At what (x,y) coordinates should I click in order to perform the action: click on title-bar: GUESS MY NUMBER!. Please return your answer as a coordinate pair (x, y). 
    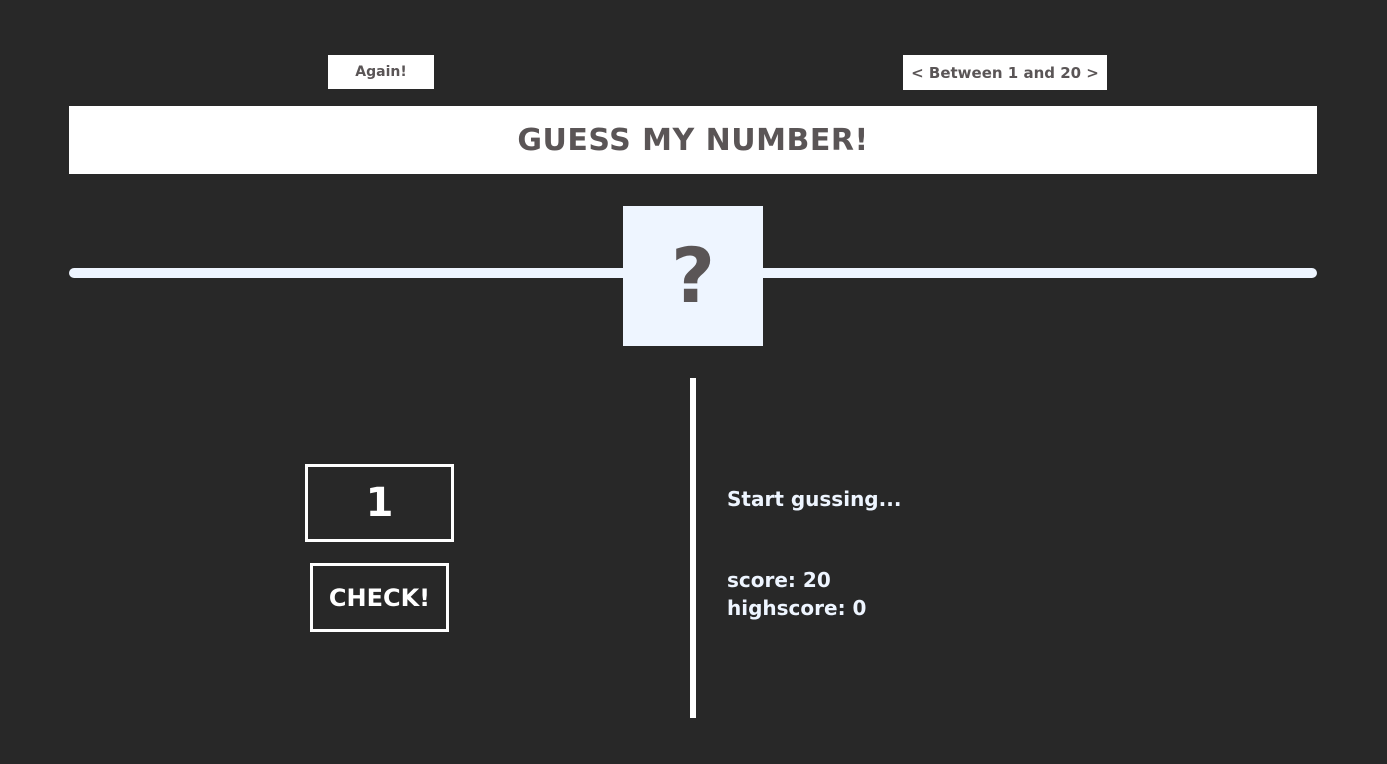
    Looking at the image, I should click on (693, 140).